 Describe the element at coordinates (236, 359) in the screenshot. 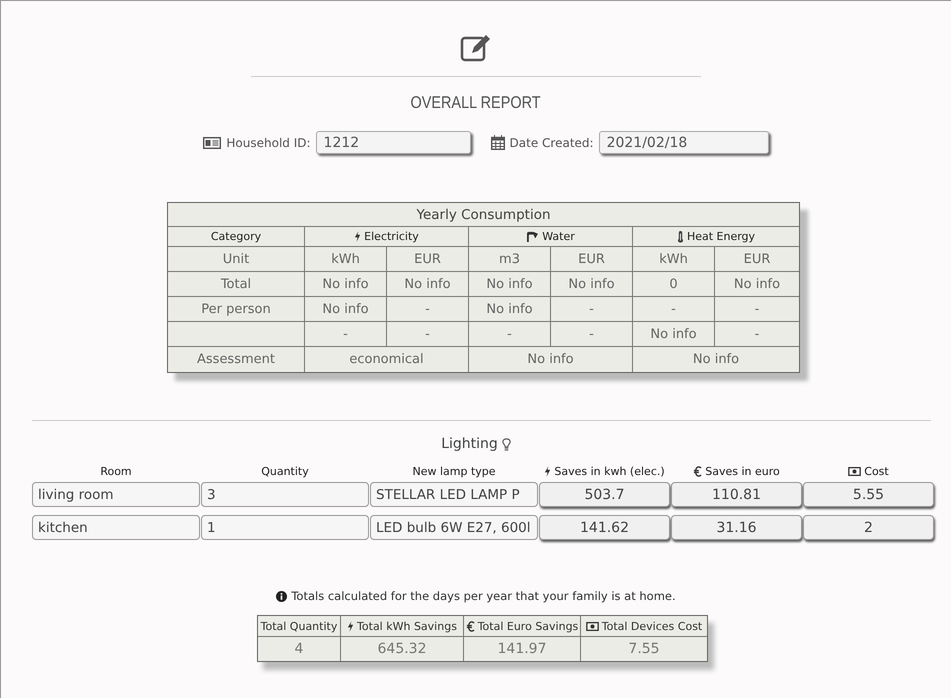

I see `row-label: Assessment` at that location.